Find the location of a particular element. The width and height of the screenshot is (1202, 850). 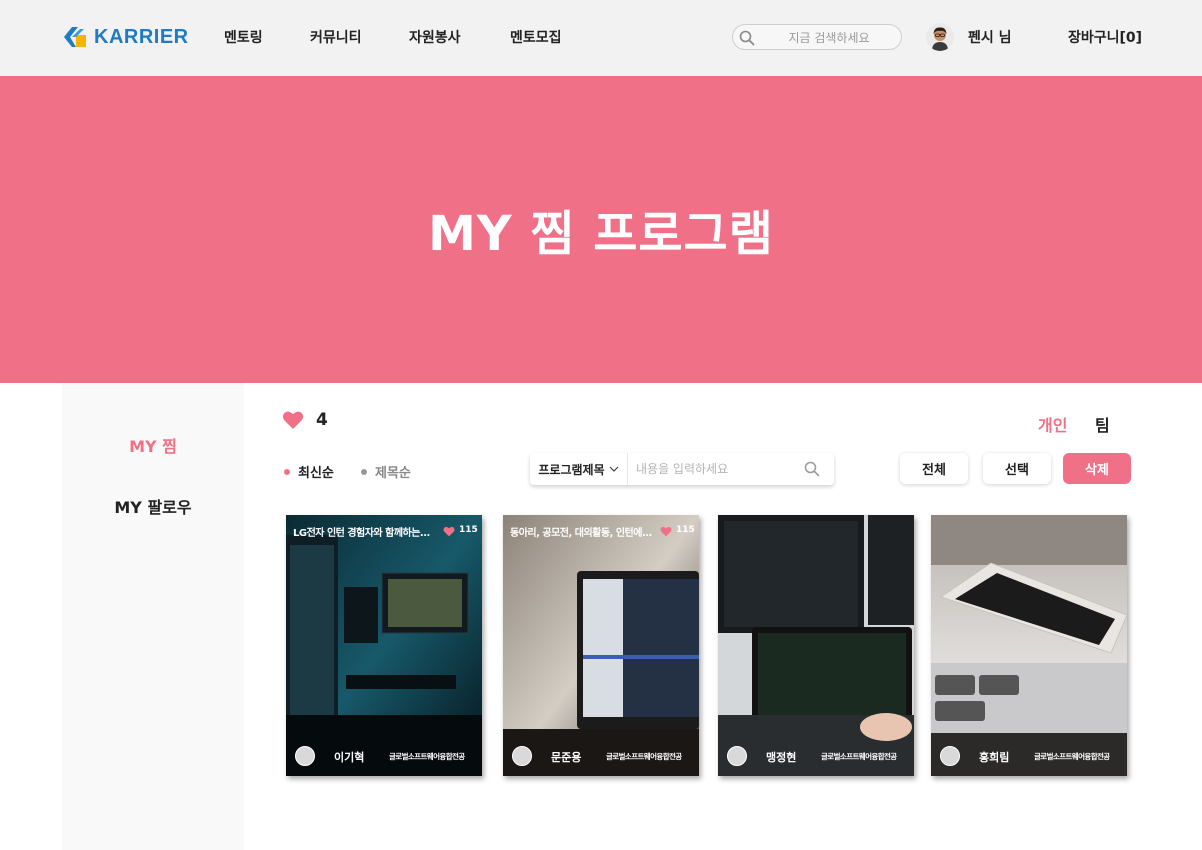

program-card: 맹정현 글로벌소프트웨어융합전공 is located at coordinates (816, 645).